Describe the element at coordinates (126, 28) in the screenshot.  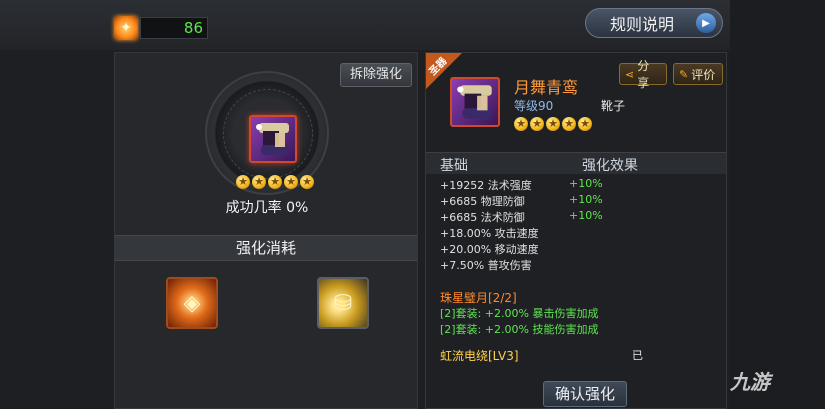
I see `crystal-icon: ✦` at that location.